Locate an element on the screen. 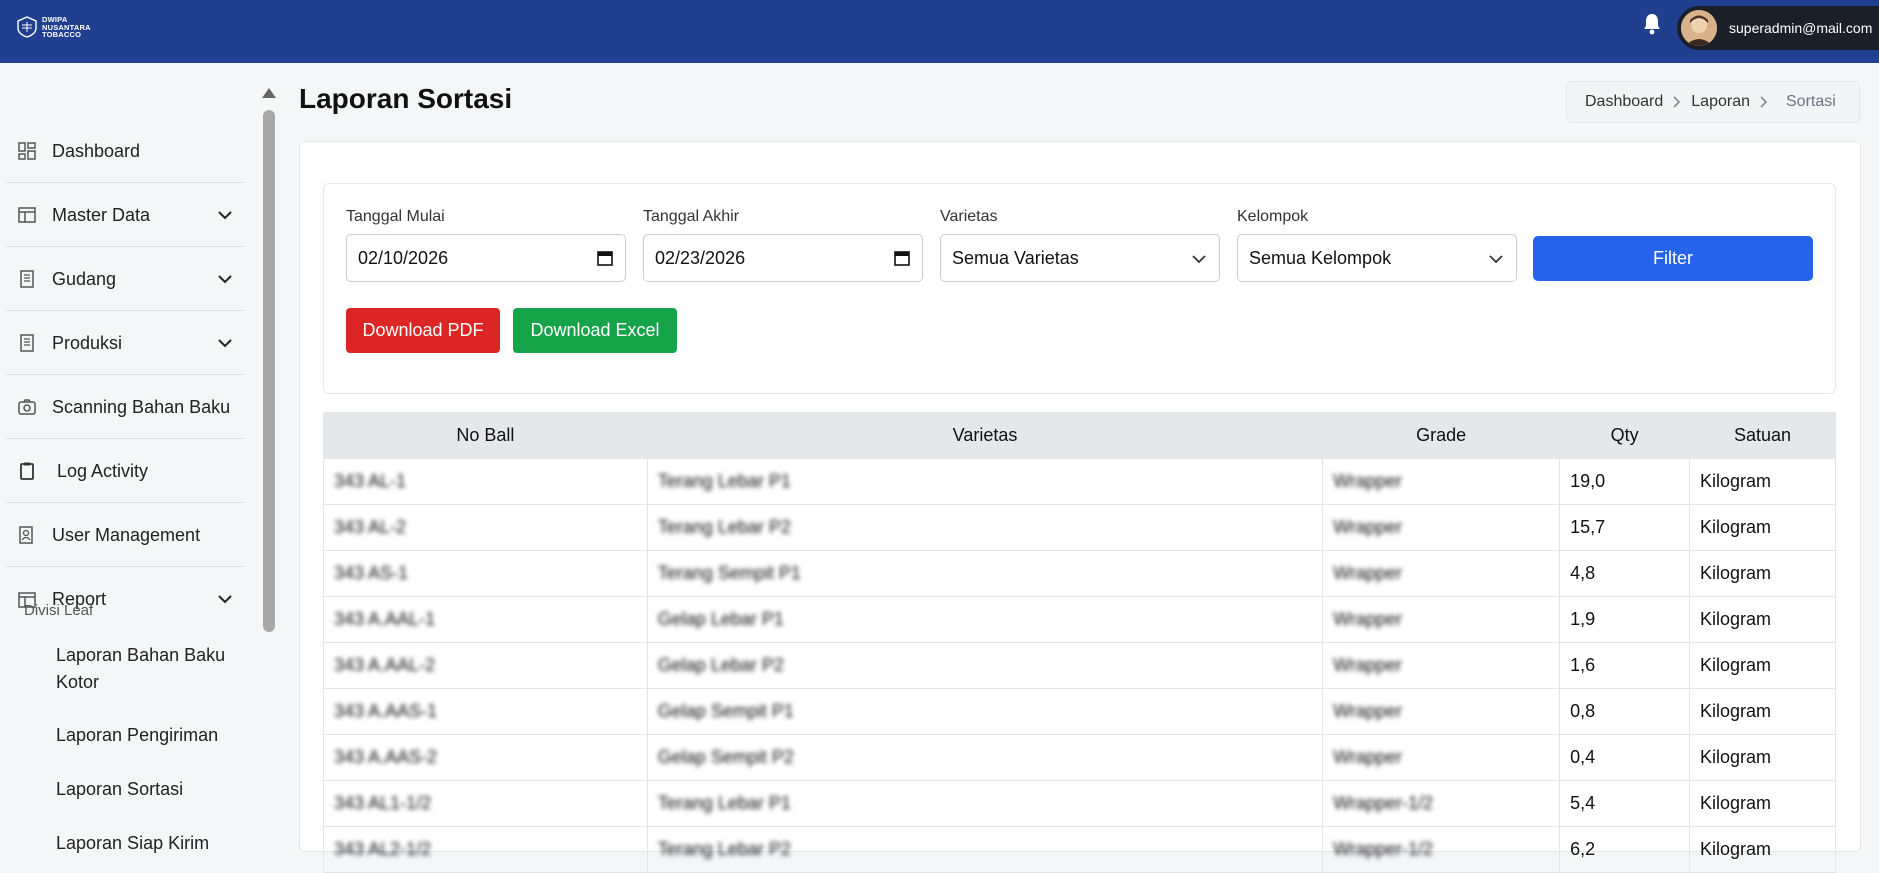 This screenshot has height=873, width=1879. kelompok-label: Kelompok is located at coordinates (1273, 216).